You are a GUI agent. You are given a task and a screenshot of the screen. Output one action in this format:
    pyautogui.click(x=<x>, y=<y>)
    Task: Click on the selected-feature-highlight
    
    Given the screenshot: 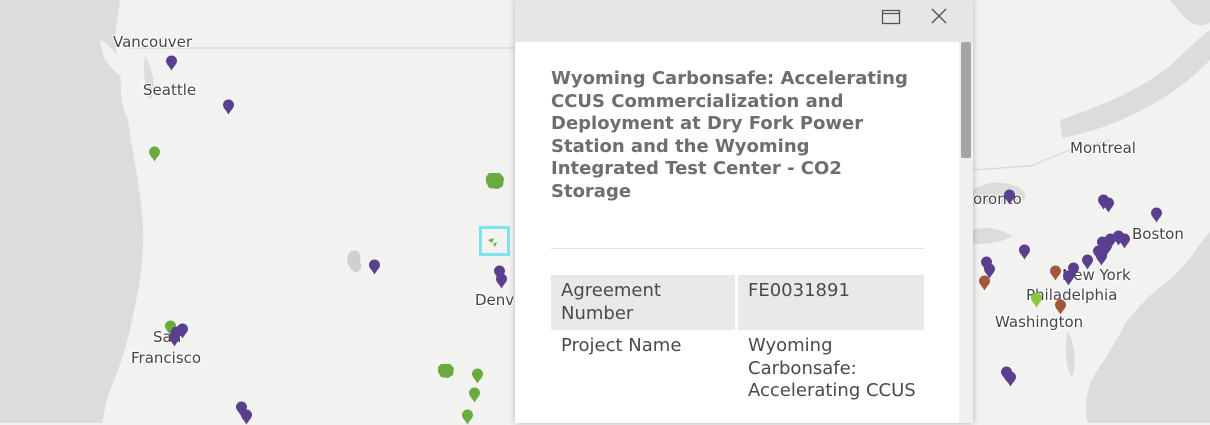 What is the action you would take?
    pyautogui.click(x=494, y=241)
    